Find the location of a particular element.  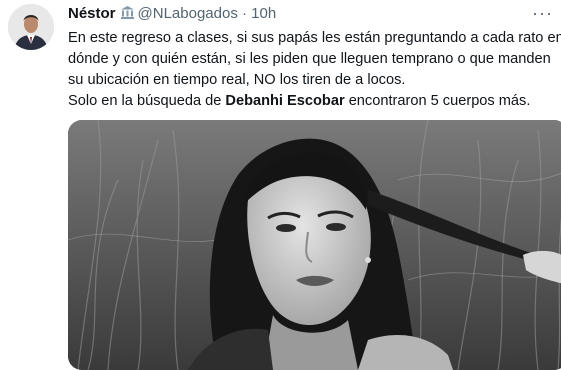

text-segment: encontraron 5 cuerpos más. is located at coordinates (437, 101).